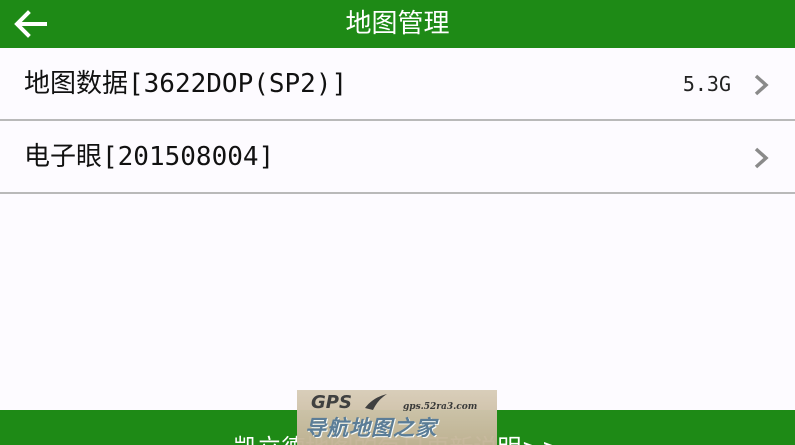 The image size is (795, 445). Describe the element at coordinates (706, 84) in the screenshot. I see `map-data-size: 5.3G` at that location.